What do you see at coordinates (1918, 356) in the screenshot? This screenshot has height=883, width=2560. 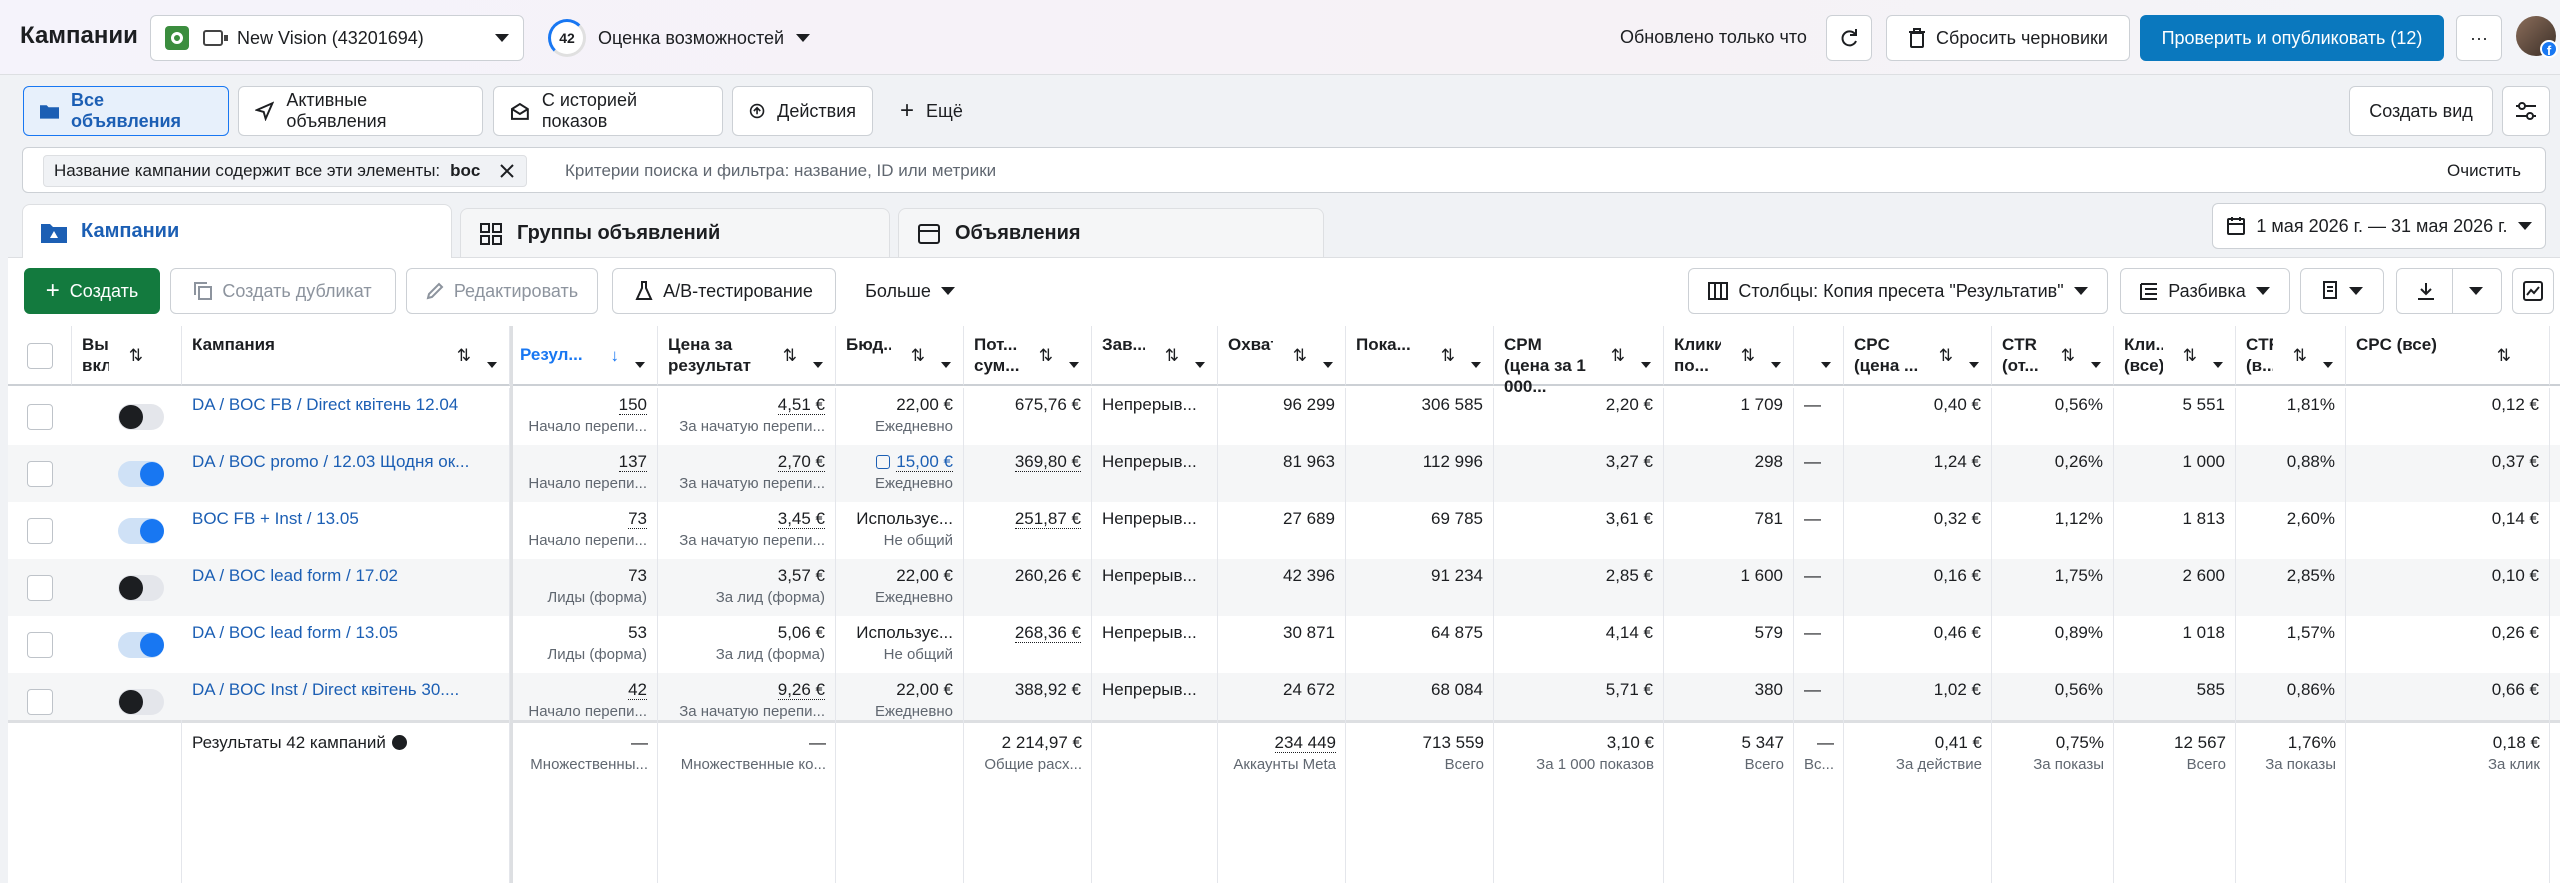 I see `column-header-cpc: CPC (цена ... ⇅` at bounding box center [1918, 356].